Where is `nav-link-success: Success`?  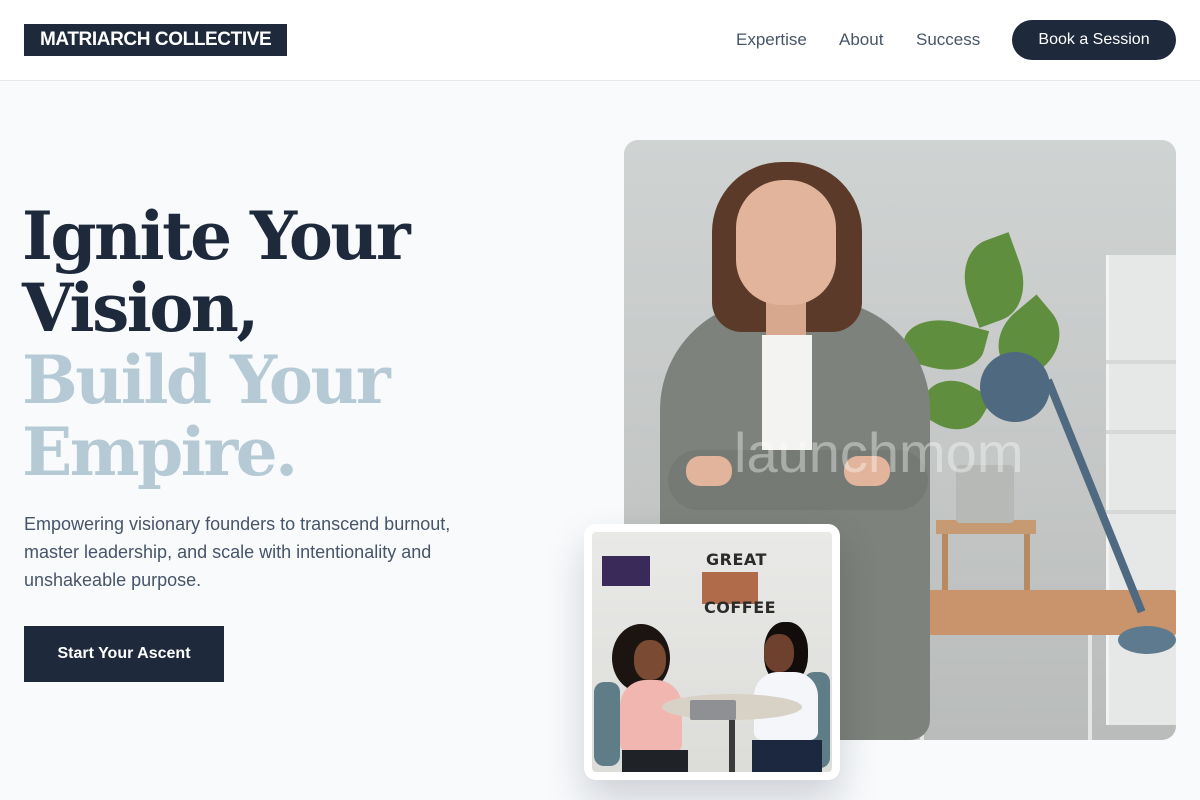
nav-link-success: Success is located at coordinates (948, 40).